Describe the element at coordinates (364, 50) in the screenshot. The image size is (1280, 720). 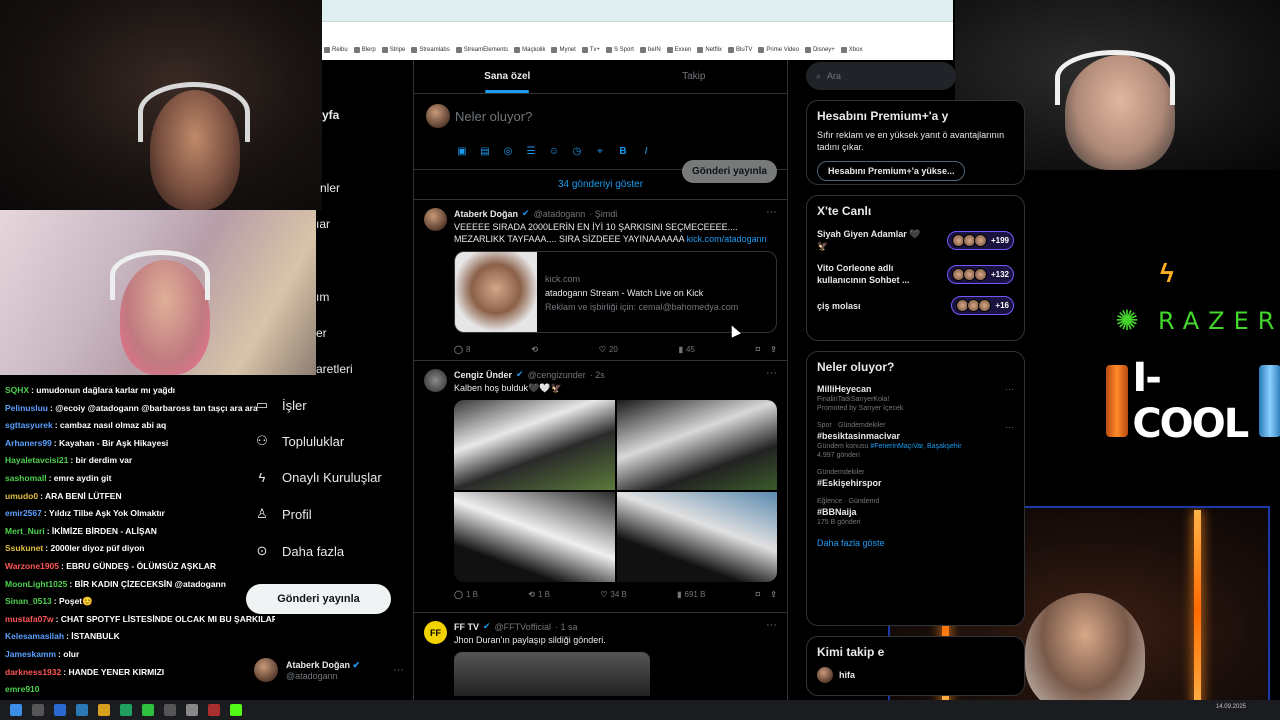
I see `bookmark-item: Blerp` at that location.